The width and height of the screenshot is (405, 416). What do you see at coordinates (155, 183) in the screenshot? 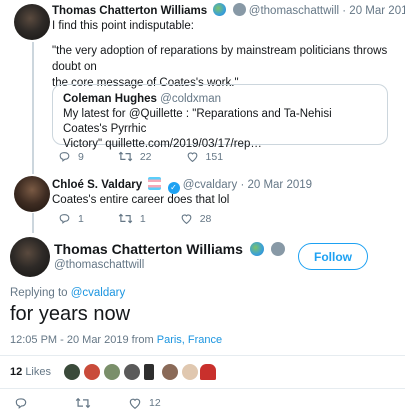
I see `flag-emoji-icon` at bounding box center [155, 183].